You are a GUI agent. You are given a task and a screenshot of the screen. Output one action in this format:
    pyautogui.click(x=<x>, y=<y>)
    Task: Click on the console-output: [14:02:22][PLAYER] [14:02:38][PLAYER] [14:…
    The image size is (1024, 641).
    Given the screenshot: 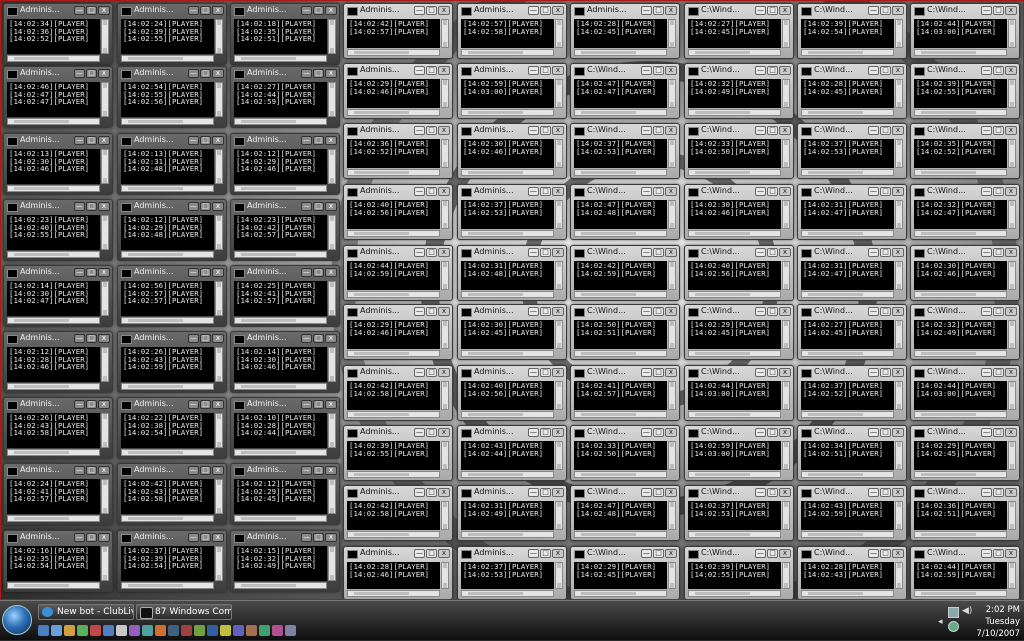 What is the action you would take?
    pyautogui.click(x=167, y=430)
    